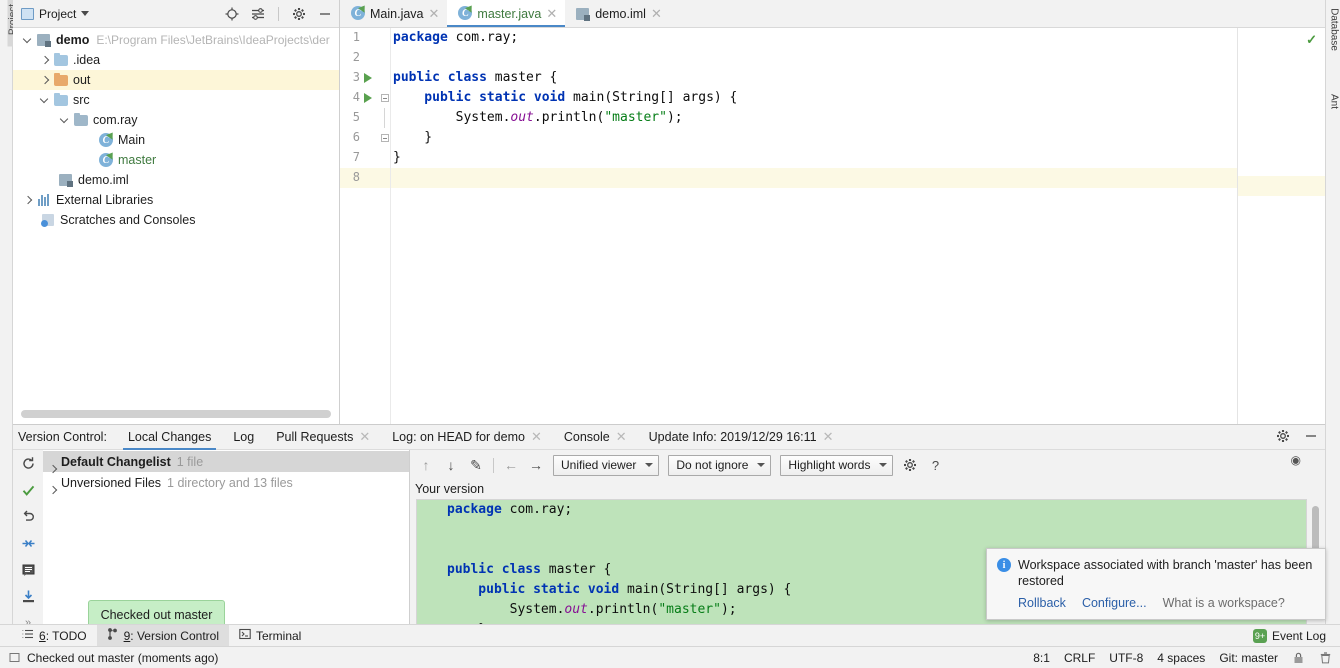 The image size is (1340, 668). Describe the element at coordinates (536, 465) in the screenshot. I see `next-file-icon: →` at that location.